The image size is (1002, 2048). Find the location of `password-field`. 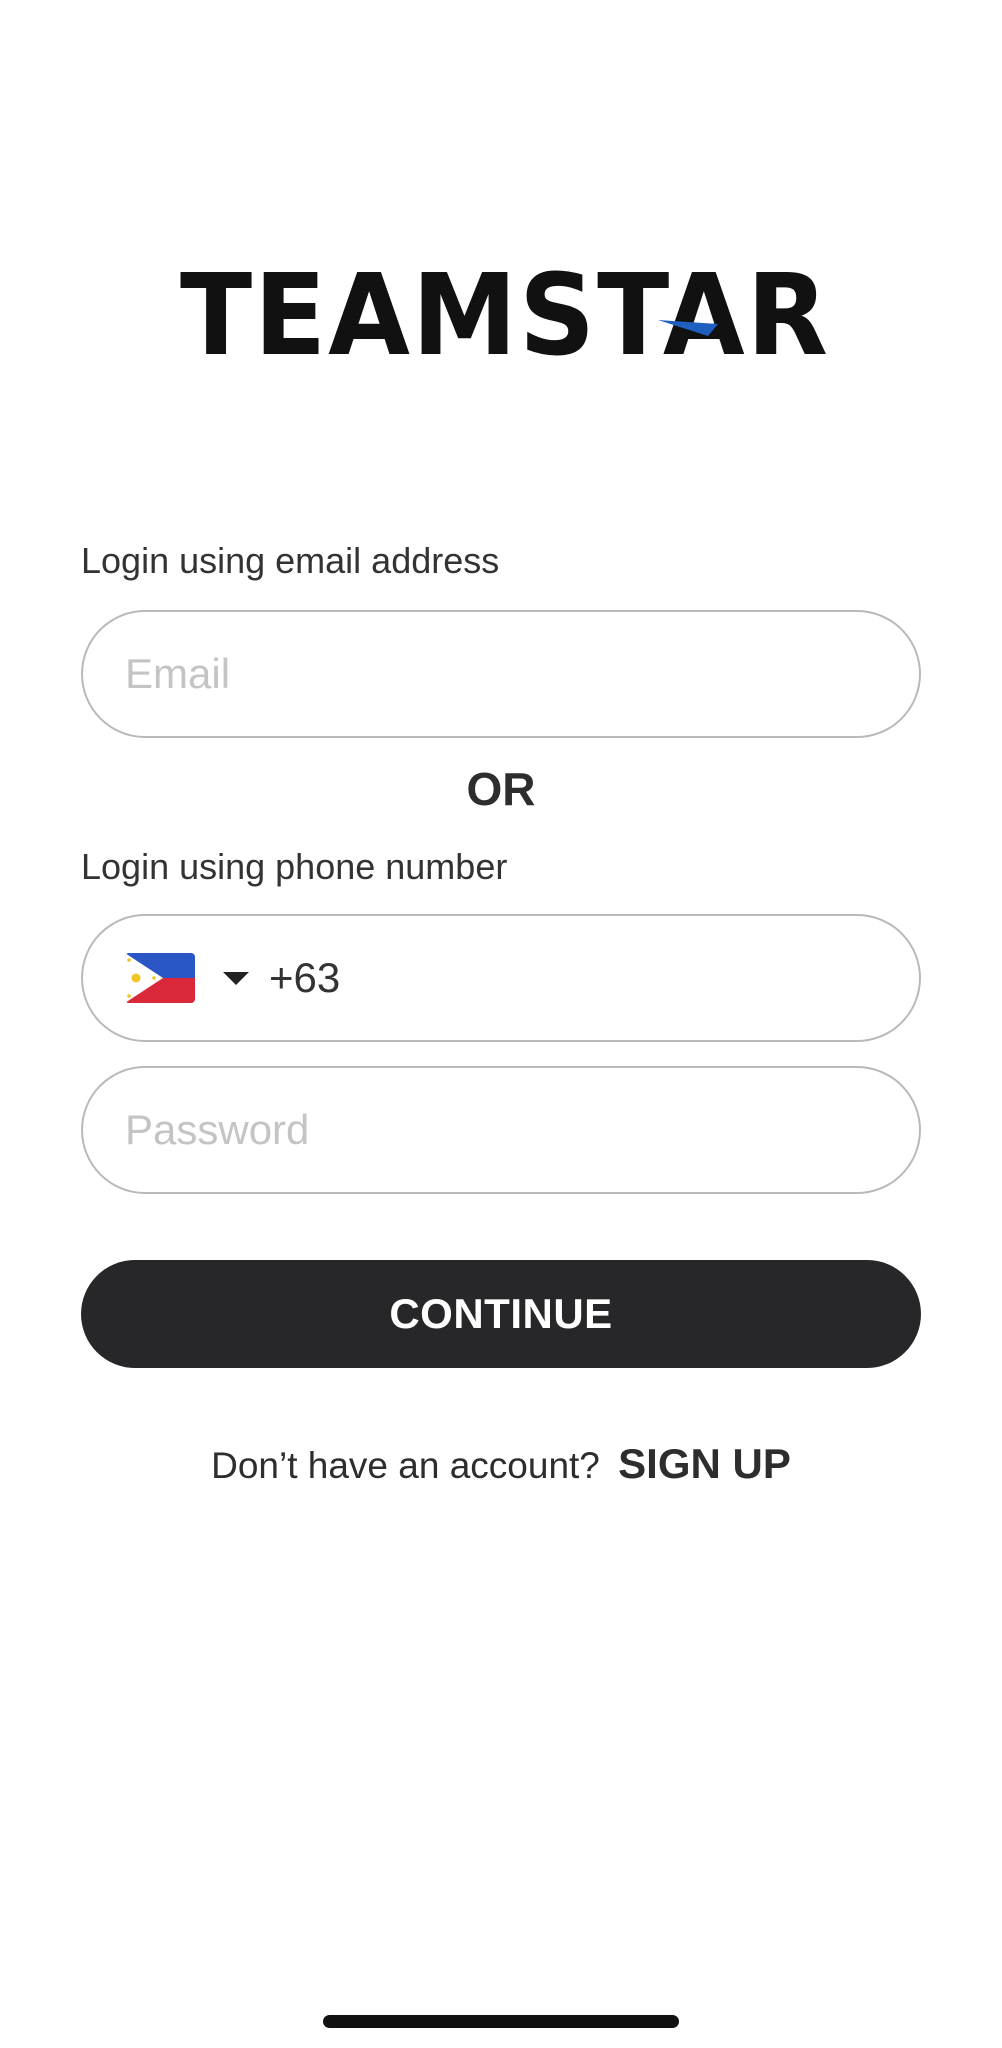

password-field is located at coordinates (501, 1130).